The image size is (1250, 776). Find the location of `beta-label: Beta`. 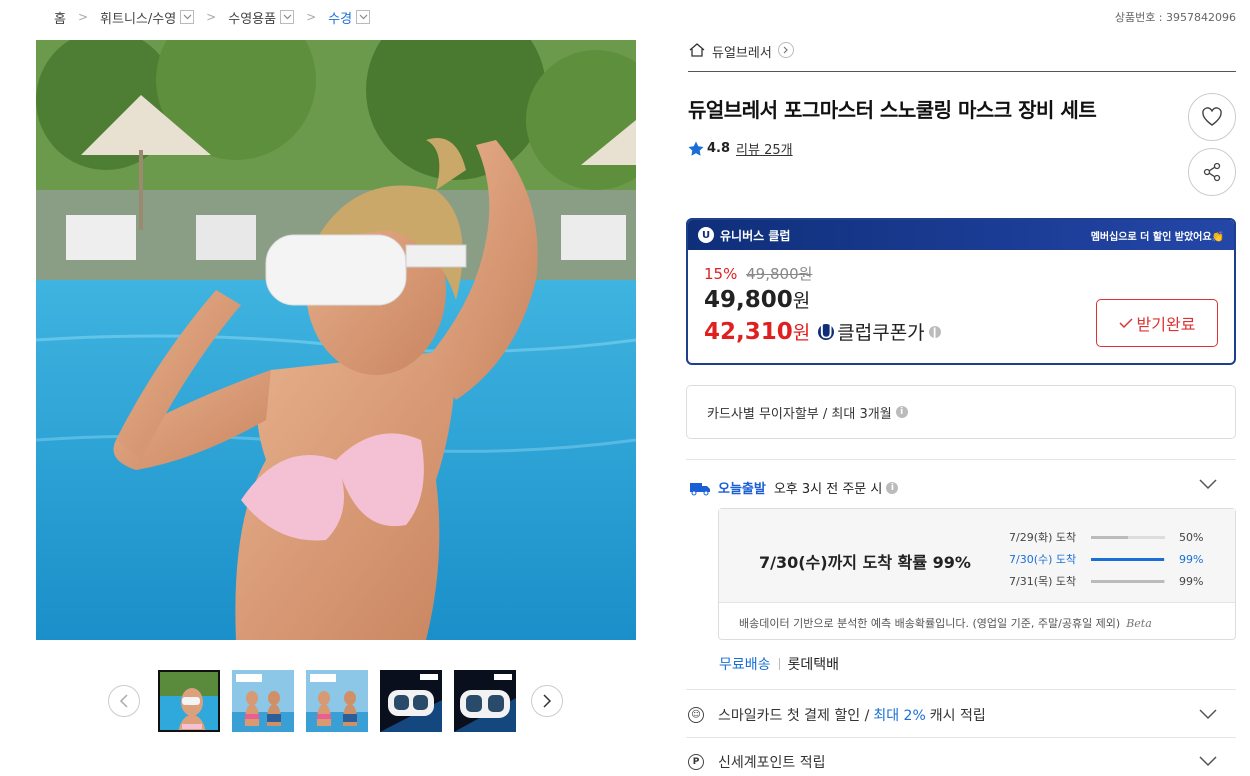

beta-label: Beta is located at coordinates (1139, 623).